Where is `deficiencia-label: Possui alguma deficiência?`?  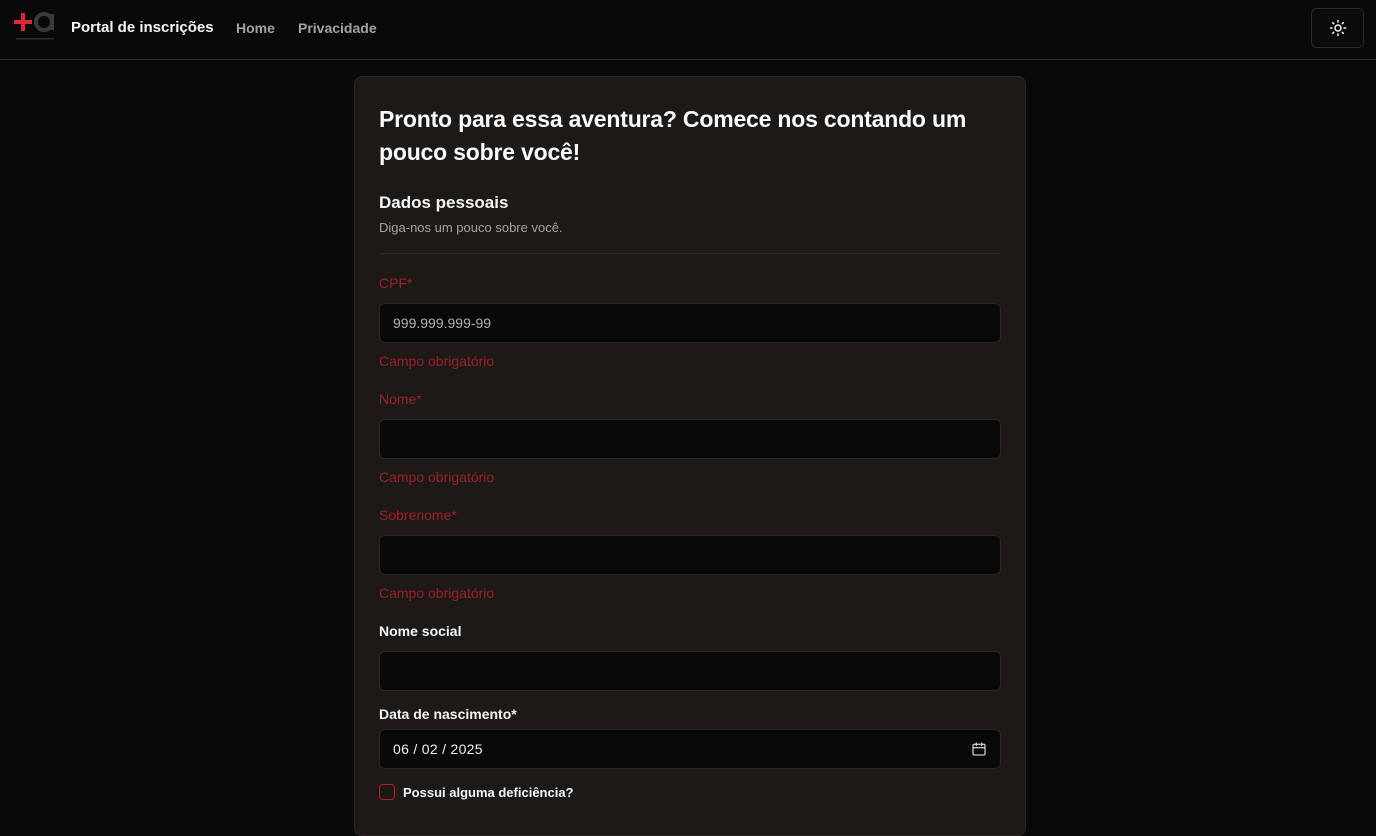 deficiencia-label: Possui alguma deficiência? is located at coordinates (488, 792).